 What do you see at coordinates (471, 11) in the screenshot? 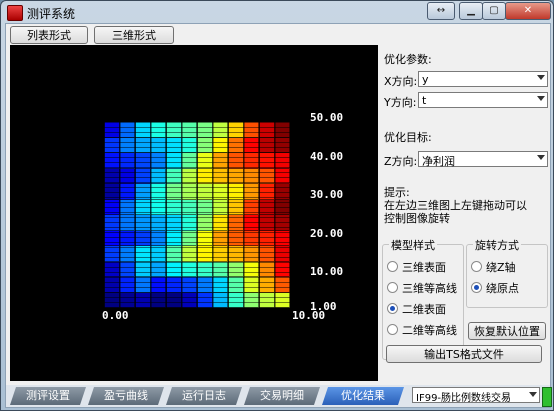
I see `minimize-icon: ▁` at bounding box center [471, 11].